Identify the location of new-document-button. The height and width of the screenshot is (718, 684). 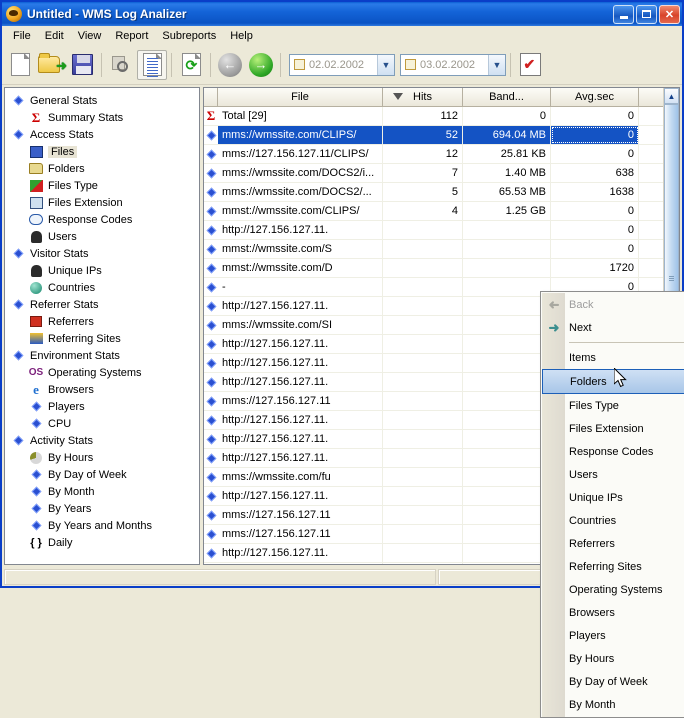
(20, 65).